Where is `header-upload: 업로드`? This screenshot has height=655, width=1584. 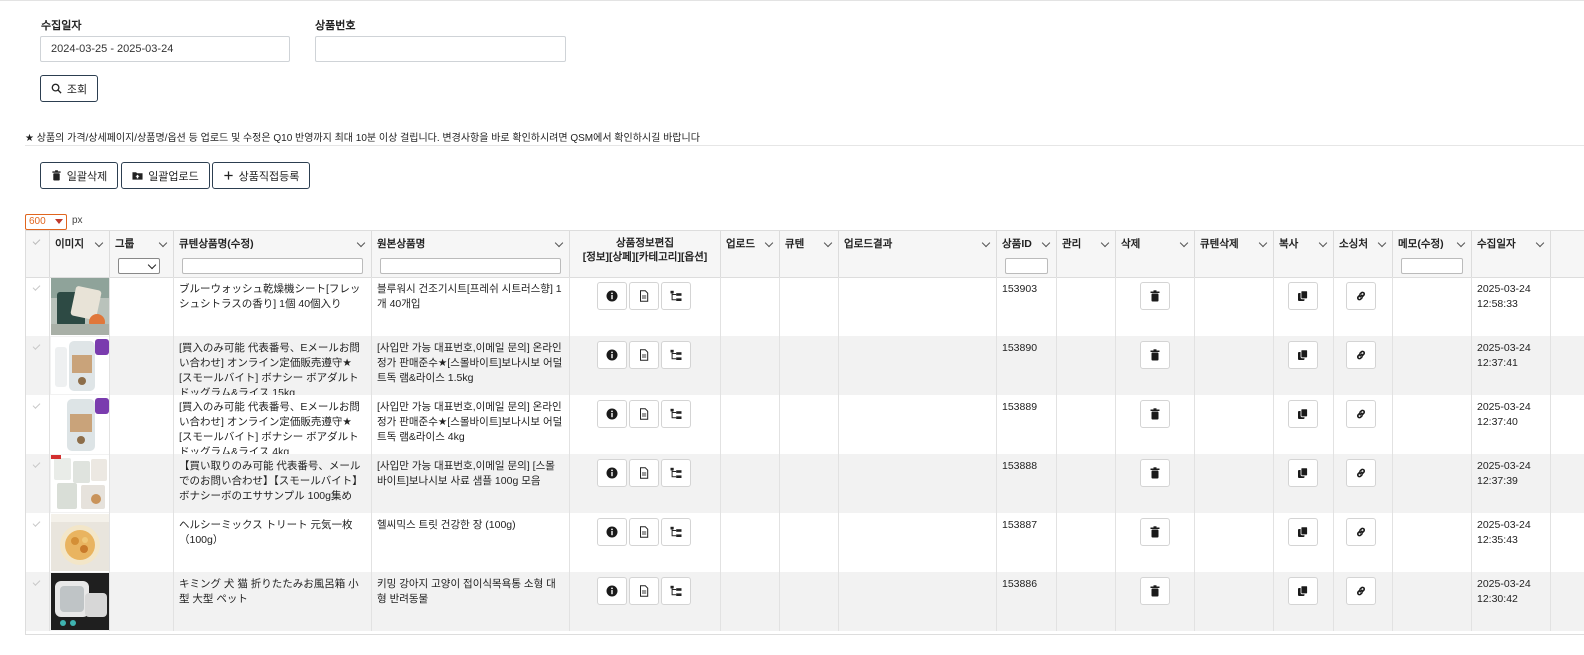
header-upload: 업로드 is located at coordinates (750, 254).